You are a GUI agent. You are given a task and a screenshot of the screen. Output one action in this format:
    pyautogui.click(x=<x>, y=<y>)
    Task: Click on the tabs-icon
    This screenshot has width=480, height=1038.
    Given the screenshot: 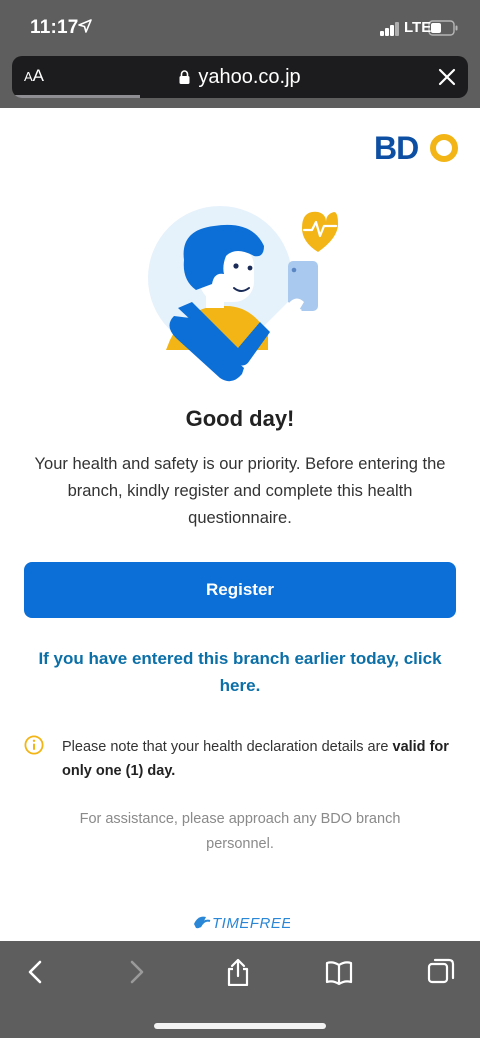 What is the action you would take?
    pyautogui.click(x=441, y=972)
    